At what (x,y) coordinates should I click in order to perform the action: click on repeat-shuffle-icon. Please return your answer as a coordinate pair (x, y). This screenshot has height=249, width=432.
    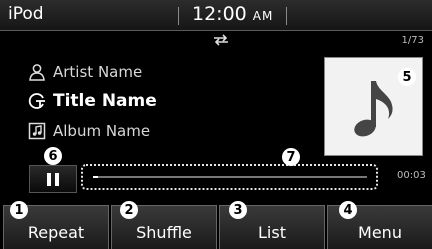
    Looking at the image, I should click on (221, 40).